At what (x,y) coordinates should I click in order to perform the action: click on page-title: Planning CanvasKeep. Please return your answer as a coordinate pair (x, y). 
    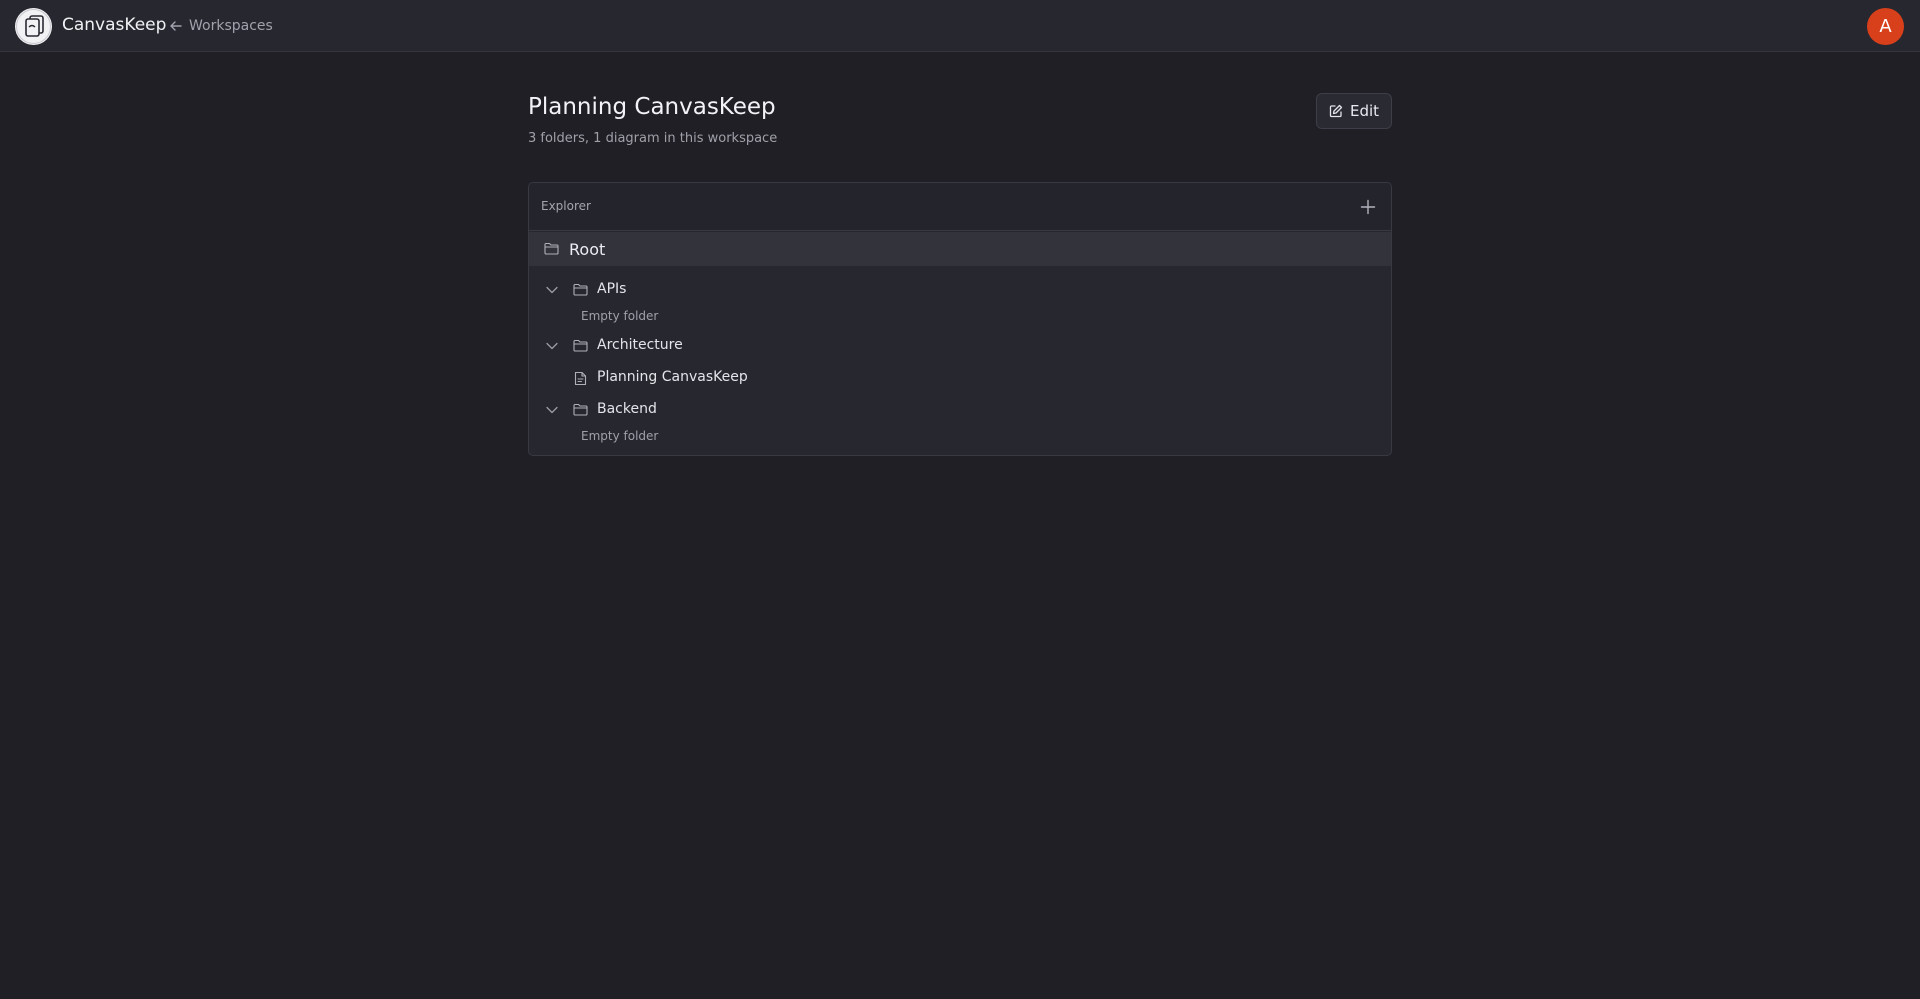
    Looking at the image, I should click on (652, 107).